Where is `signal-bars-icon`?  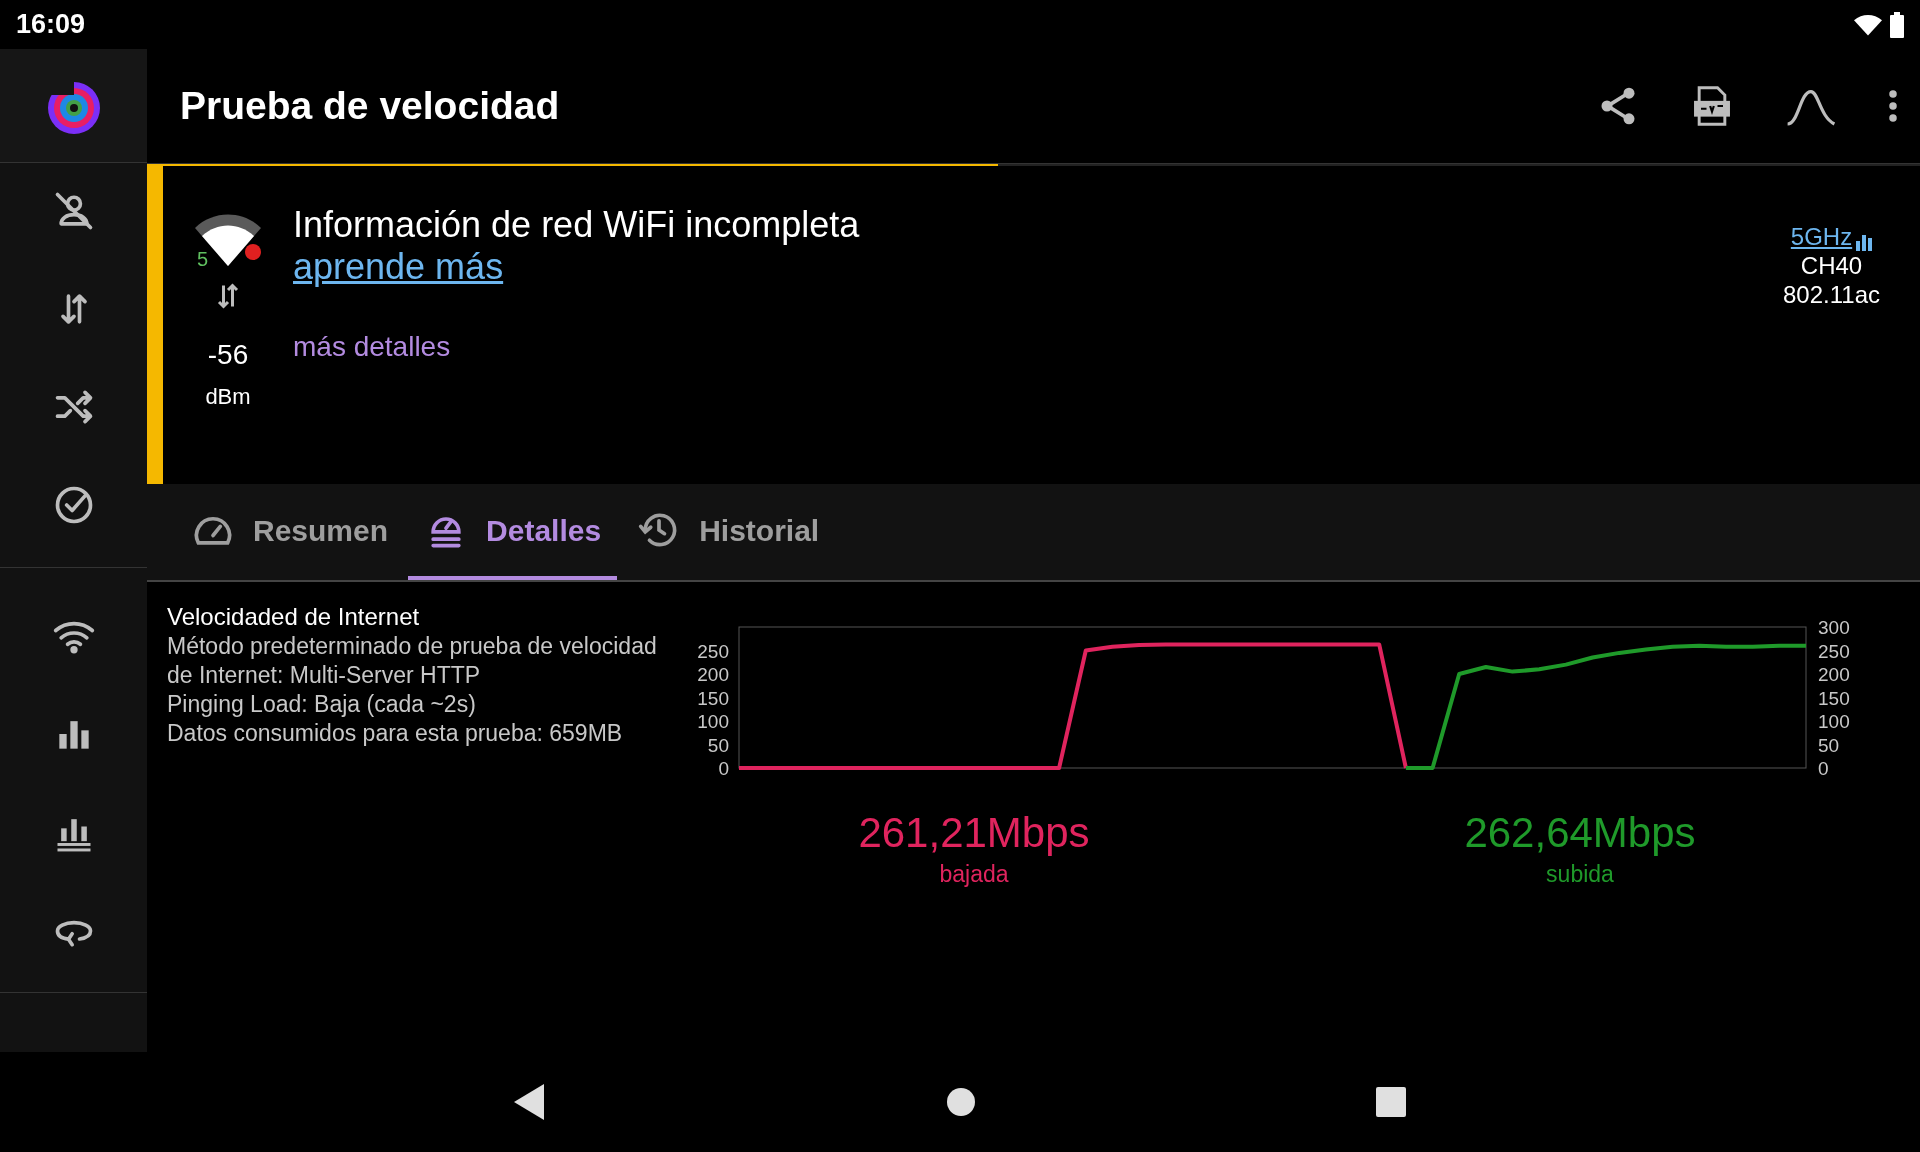
signal-bars-icon is located at coordinates (1864, 242).